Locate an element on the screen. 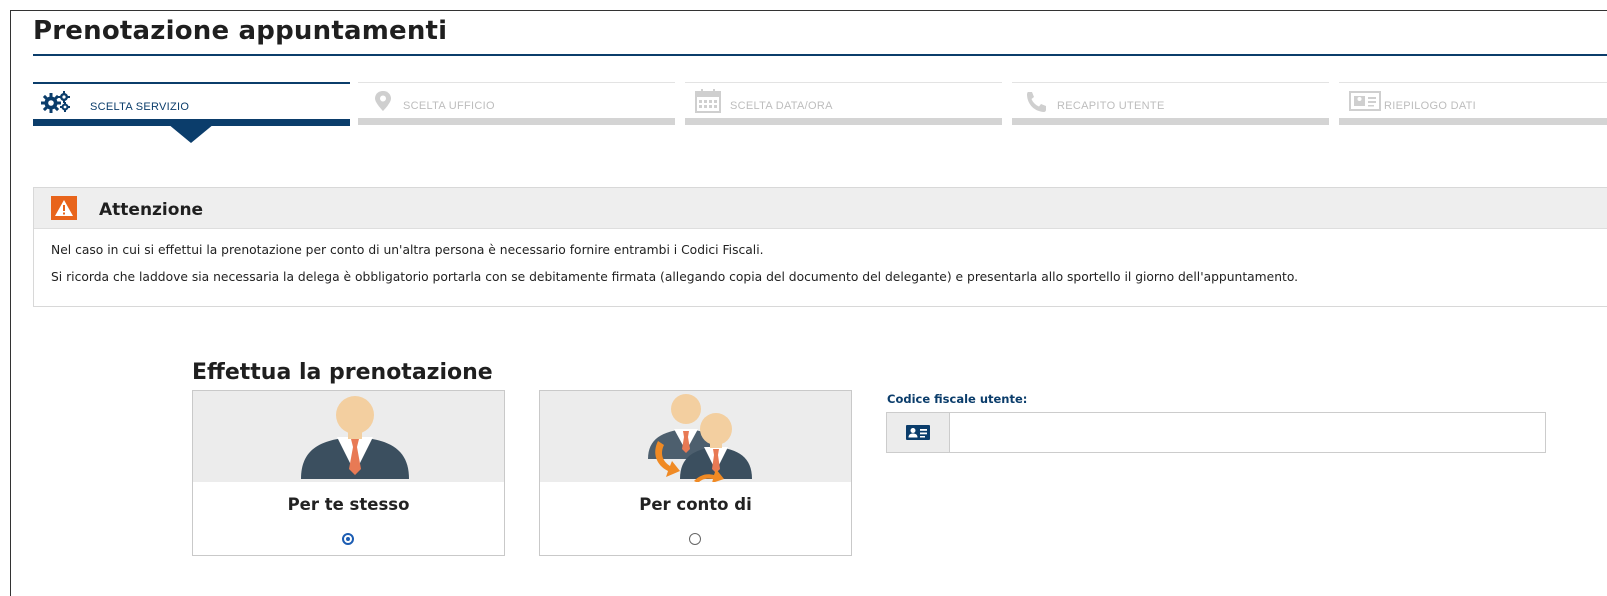 This screenshot has height=596, width=1607. radio-per-conto-di is located at coordinates (695, 539).